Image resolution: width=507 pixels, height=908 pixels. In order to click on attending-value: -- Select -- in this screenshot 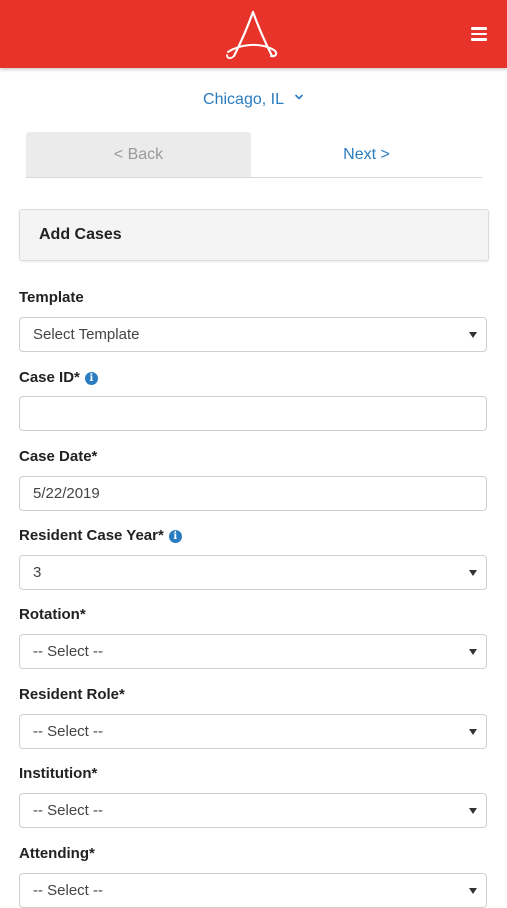, I will do `click(68, 890)`.